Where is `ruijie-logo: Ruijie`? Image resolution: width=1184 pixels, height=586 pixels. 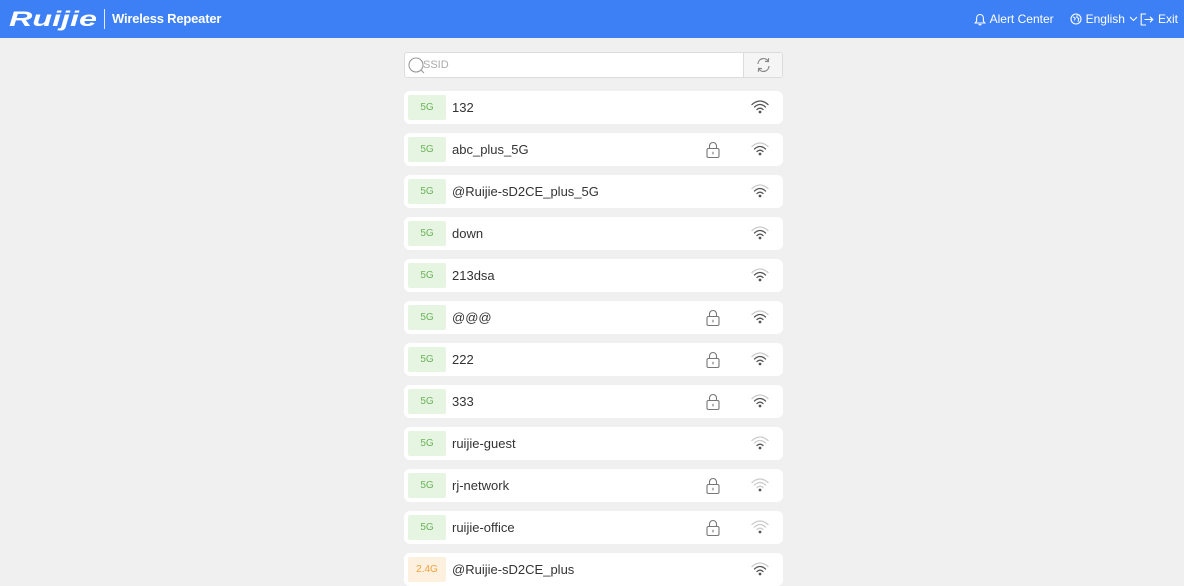 ruijie-logo: Ruijie is located at coordinates (54, 19).